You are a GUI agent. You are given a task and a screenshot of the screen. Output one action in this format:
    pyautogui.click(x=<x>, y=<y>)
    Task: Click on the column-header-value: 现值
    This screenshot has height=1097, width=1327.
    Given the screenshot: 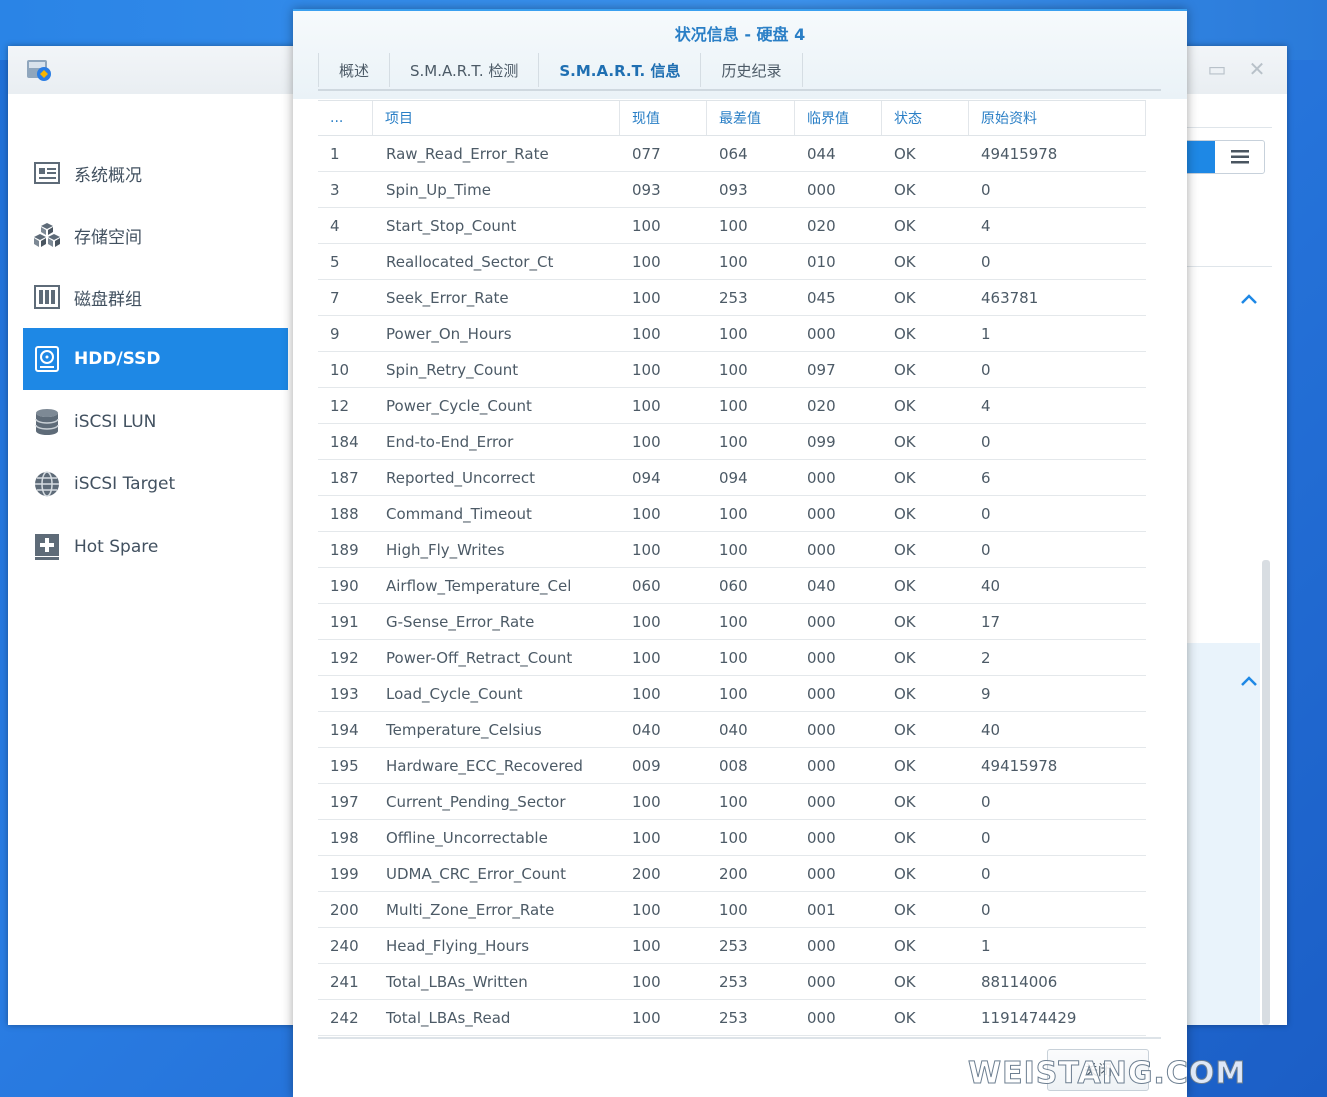 What is the action you would take?
    pyautogui.click(x=663, y=118)
    